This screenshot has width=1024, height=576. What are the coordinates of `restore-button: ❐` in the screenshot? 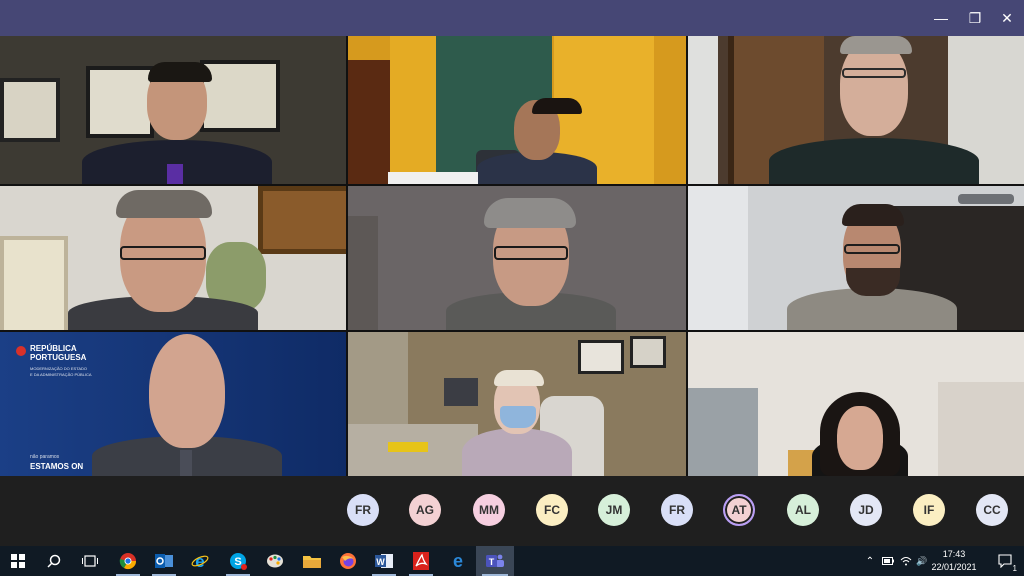 It's located at (975, 18).